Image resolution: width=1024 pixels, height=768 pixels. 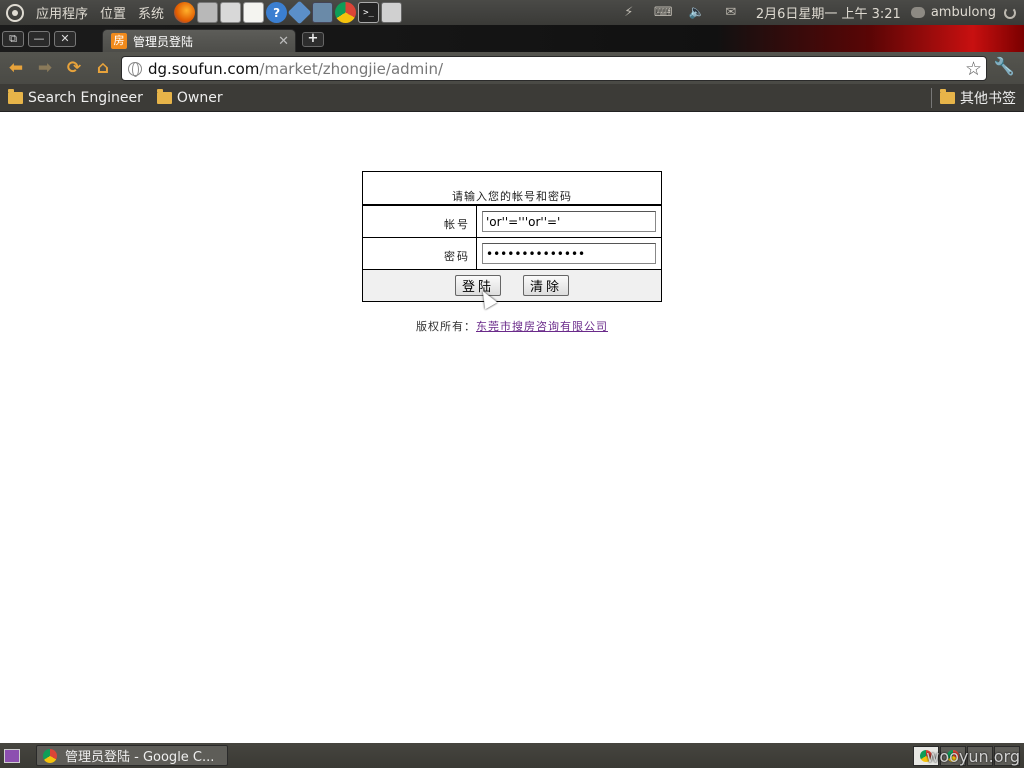 I want to click on ubuntu-logo-icon, so click(x=15, y=12).